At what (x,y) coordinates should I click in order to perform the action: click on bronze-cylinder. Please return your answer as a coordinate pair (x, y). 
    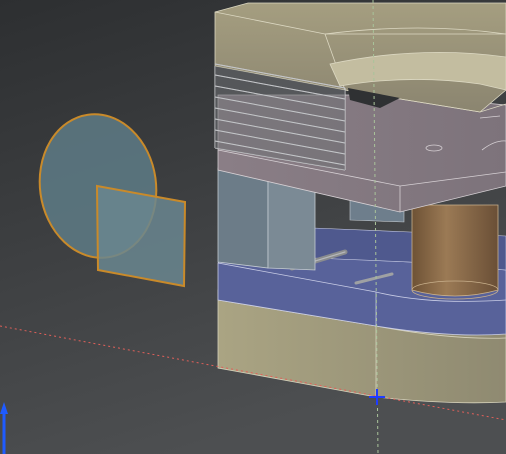
    Looking at the image, I should click on (455, 252).